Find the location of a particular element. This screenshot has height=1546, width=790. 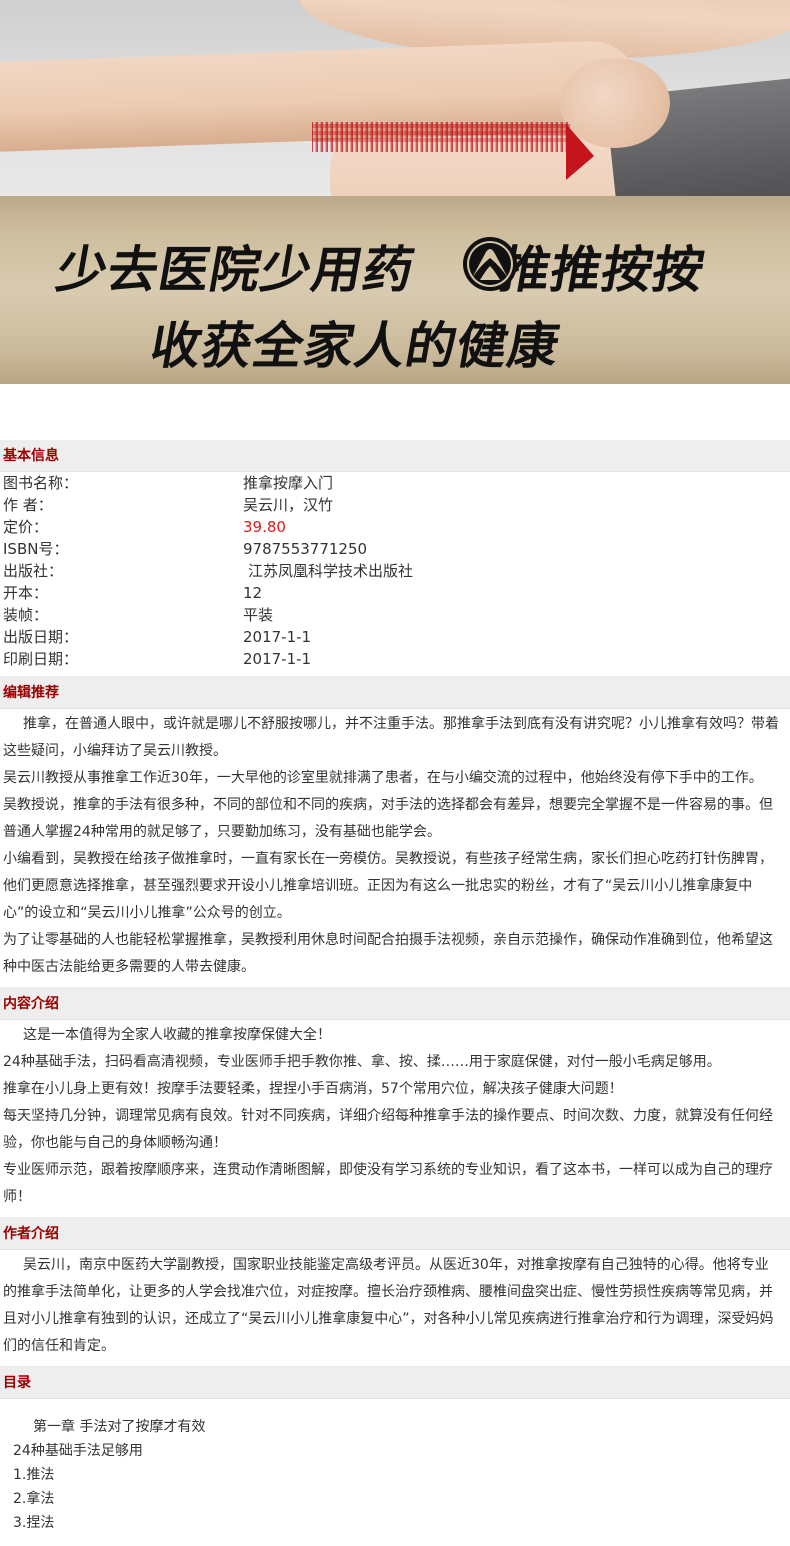

info-label: 开本： is located at coordinates (26, 593).